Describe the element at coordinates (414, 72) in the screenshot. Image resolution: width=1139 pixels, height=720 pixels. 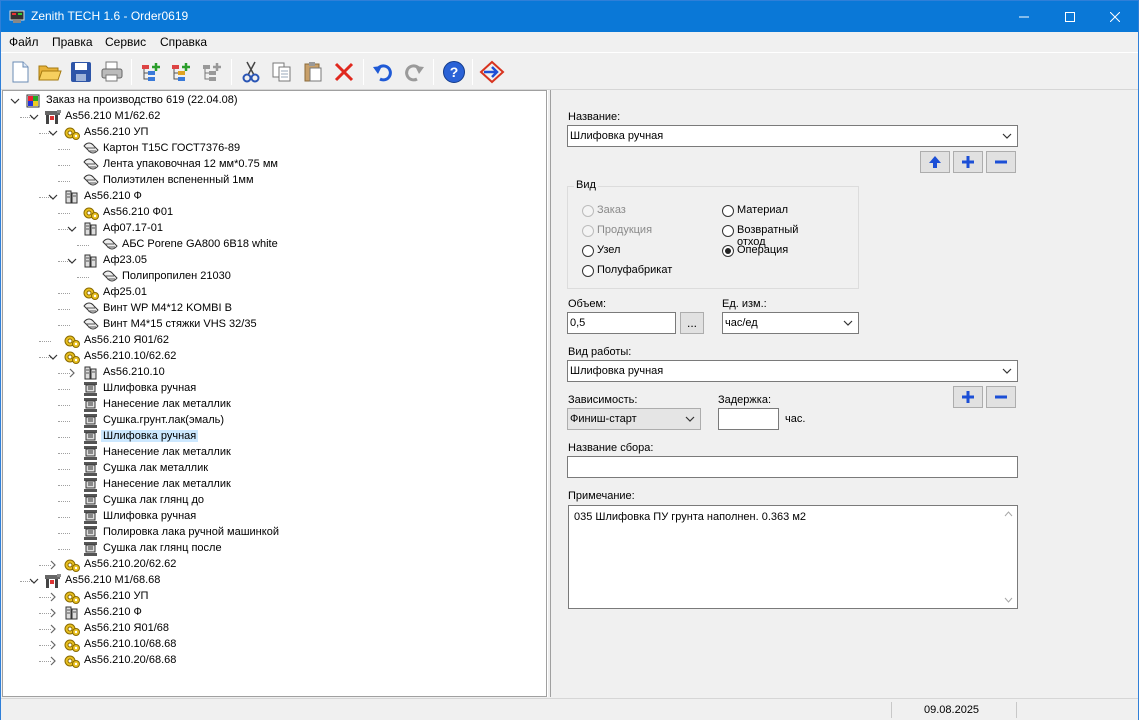
I see `redo-button` at that location.